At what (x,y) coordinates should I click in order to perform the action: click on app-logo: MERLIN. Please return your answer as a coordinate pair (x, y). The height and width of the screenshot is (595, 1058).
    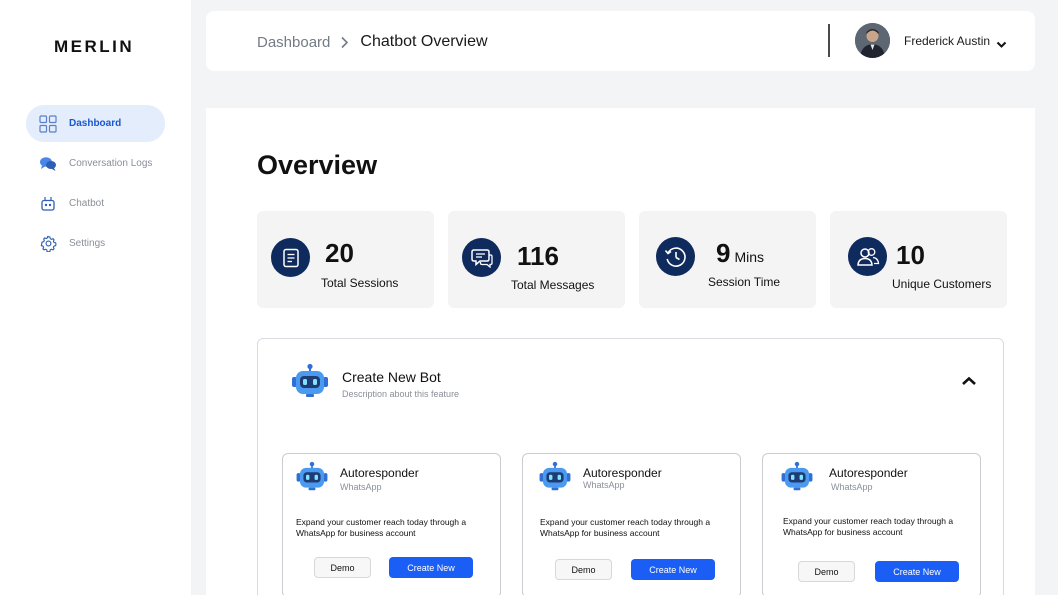
    Looking at the image, I should click on (94, 46).